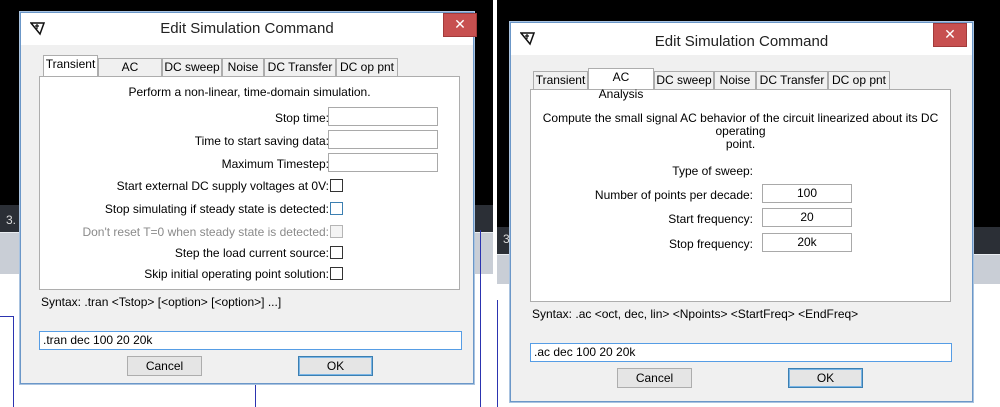  Describe the element at coordinates (336, 273) in the screenshot. I see `skip-initial-op-checkbox` at that location.